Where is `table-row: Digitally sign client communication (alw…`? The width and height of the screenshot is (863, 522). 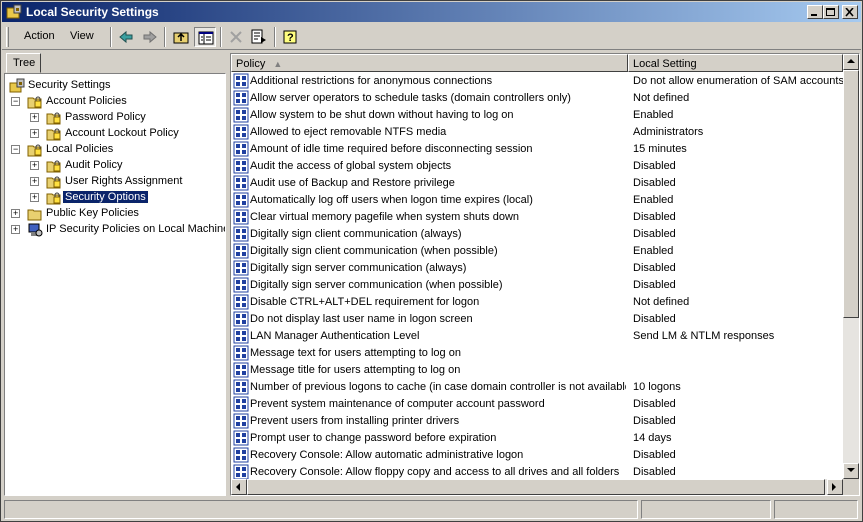 table-row: Digitally sign client communication (alw… is located at coordinates (537, 234).